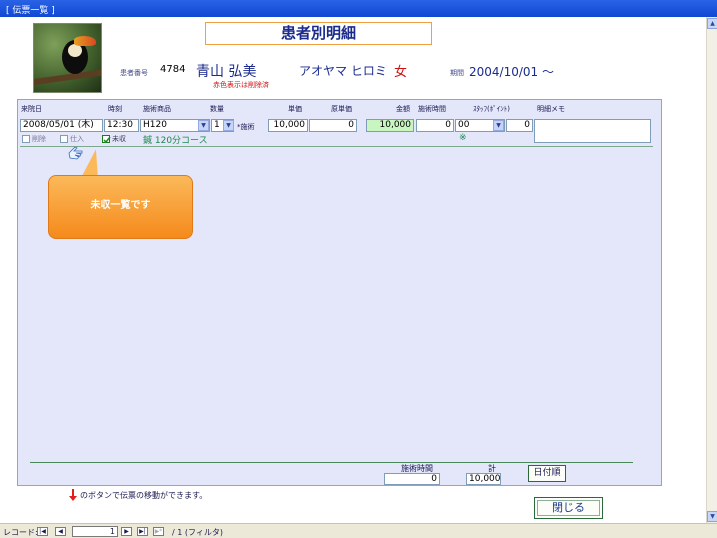 The width and height of the screenshot is (717, 538). I want to click on staff-mark: ※, so click(463, 138).